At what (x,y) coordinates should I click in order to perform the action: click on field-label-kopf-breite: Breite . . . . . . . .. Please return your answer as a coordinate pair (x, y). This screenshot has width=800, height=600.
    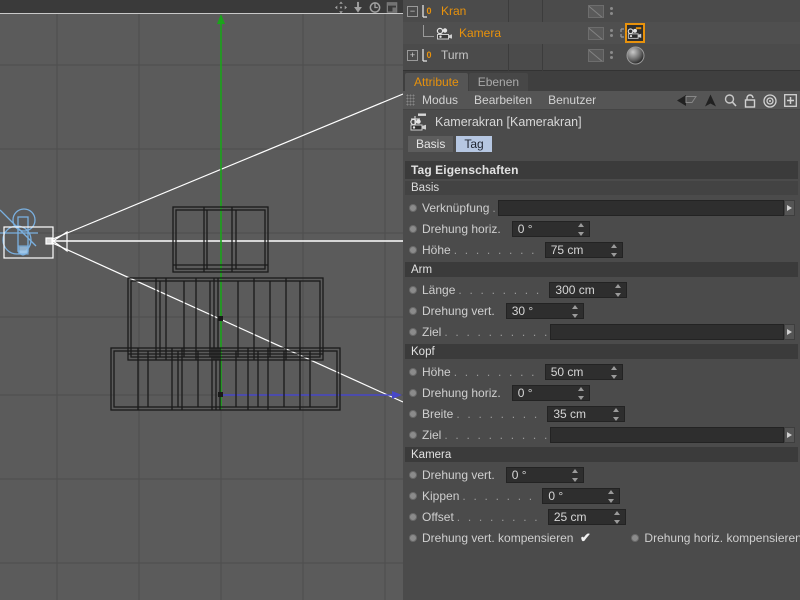
    Looking at the image, I should click on (481, 413).